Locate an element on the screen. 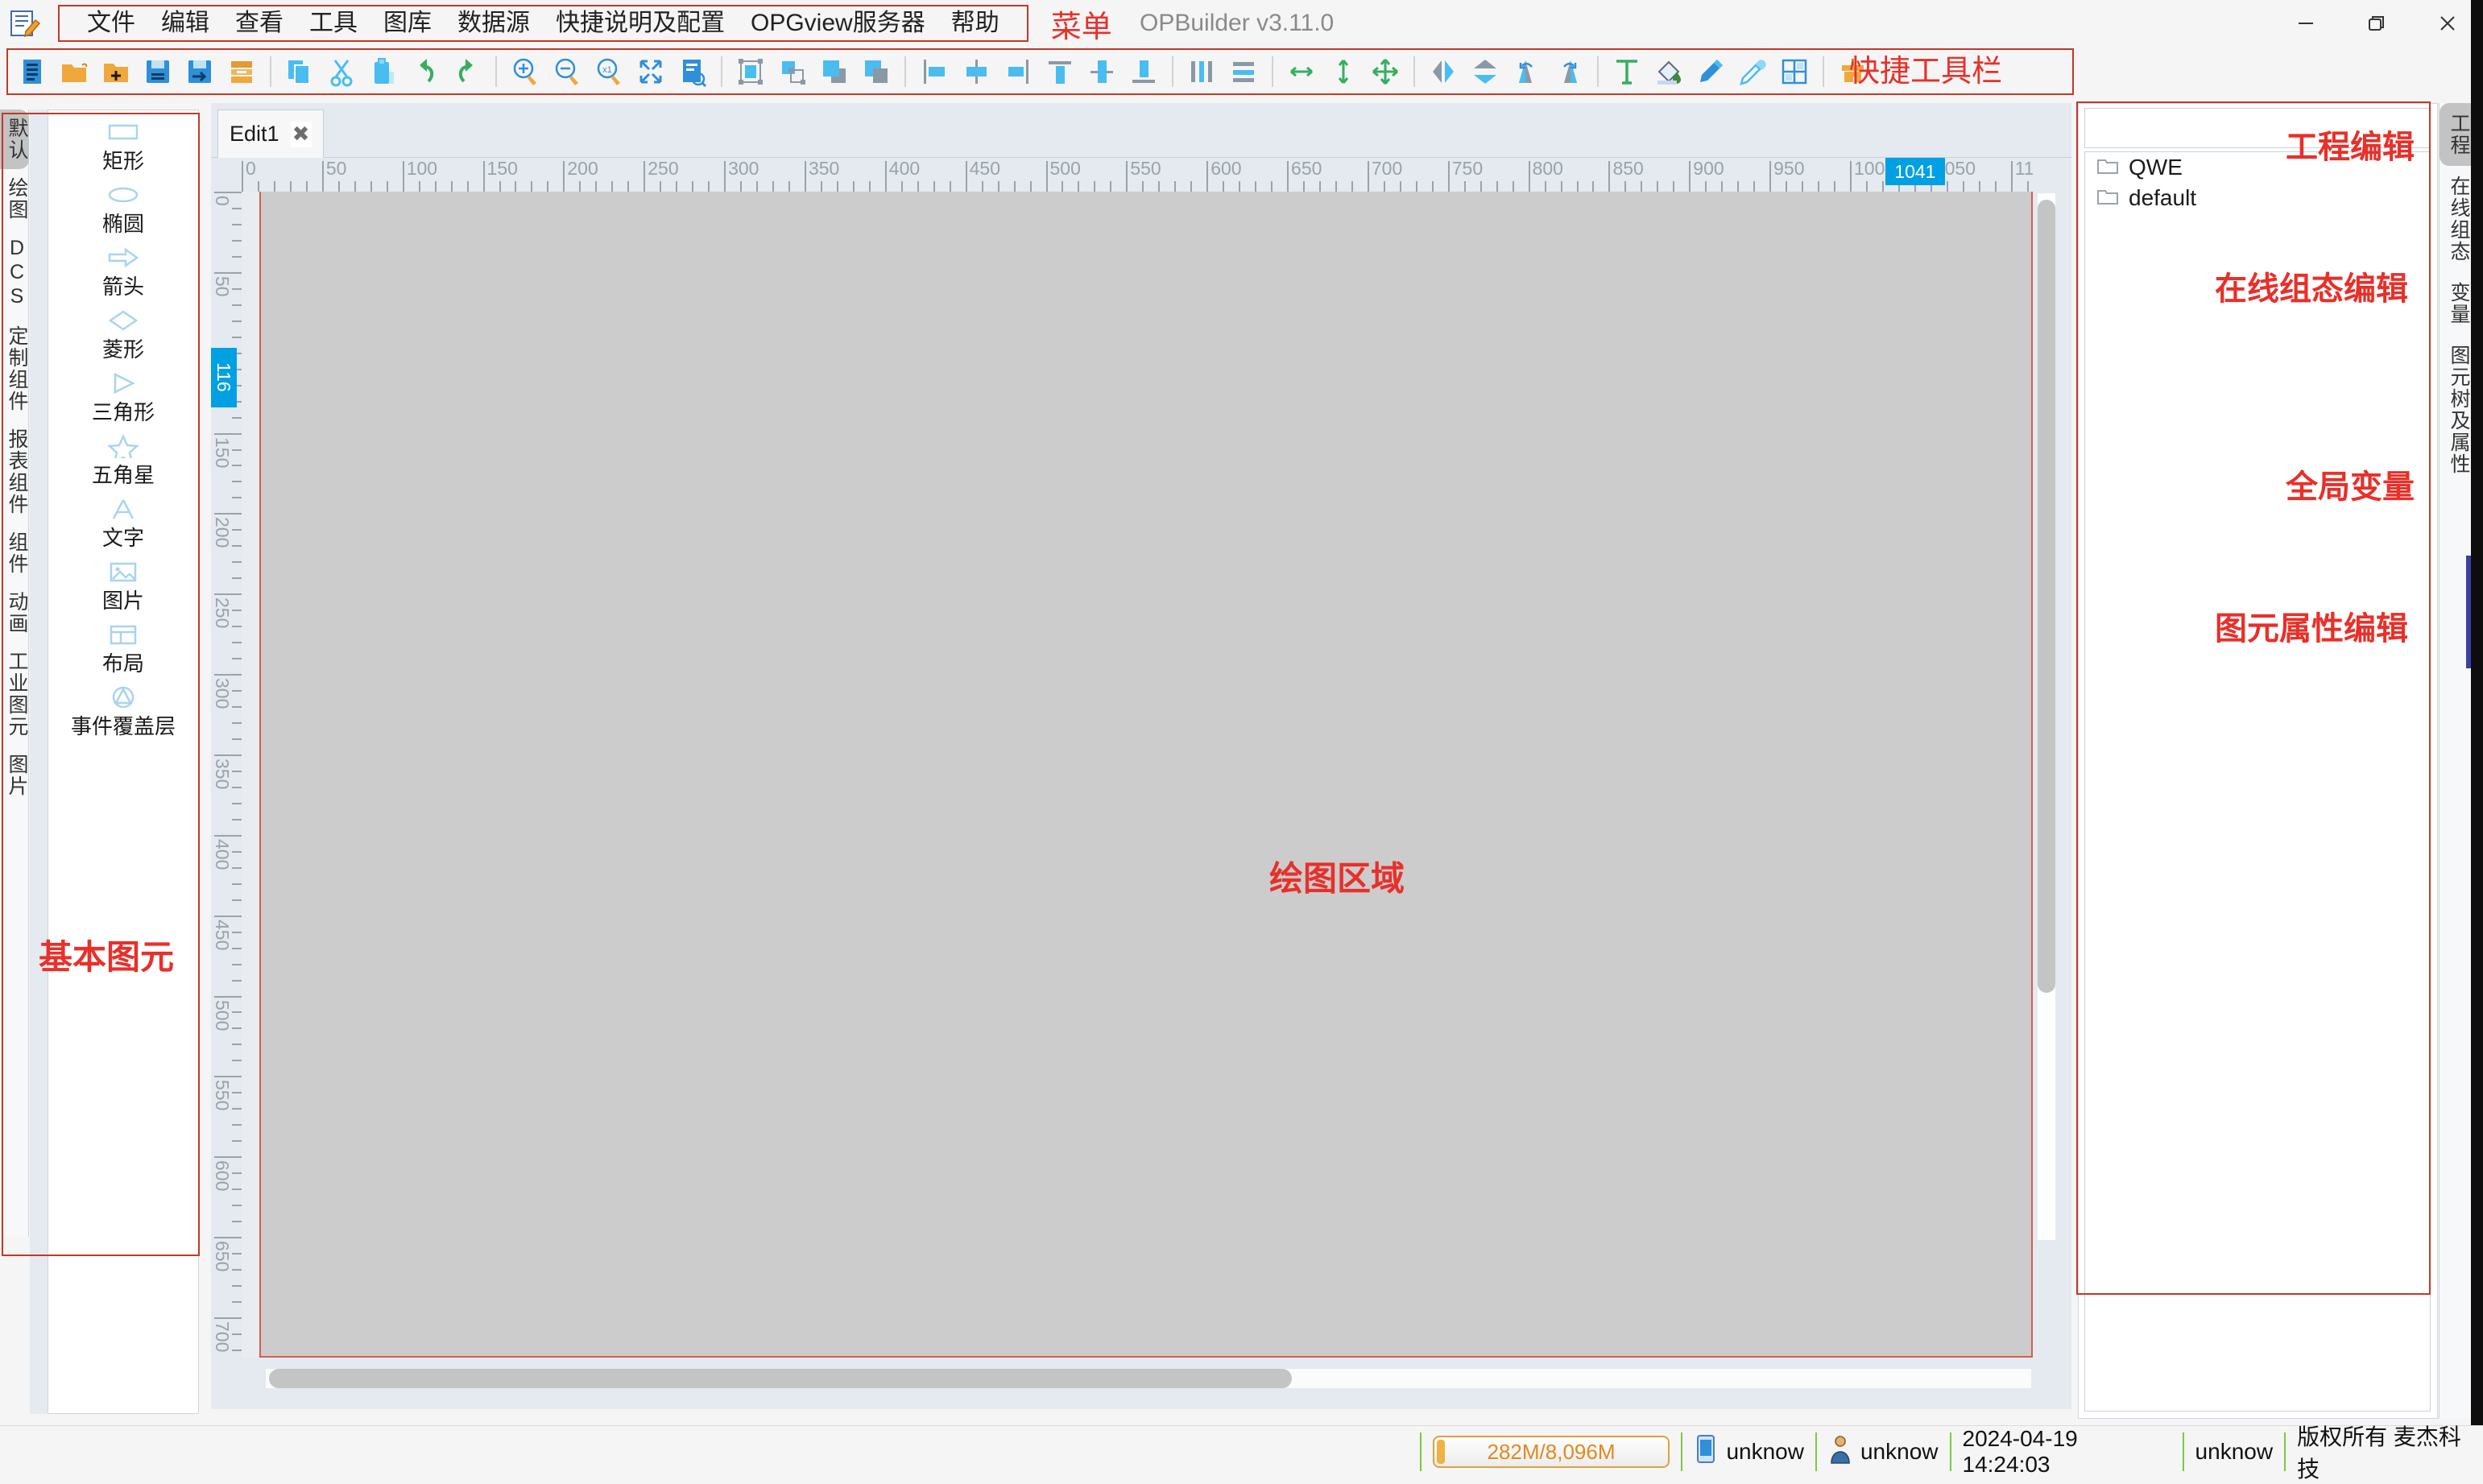 The width and height of the screenshot is (2483, 1484). palette-item-diamond: 菱形 is located at coordinates (123, 330).